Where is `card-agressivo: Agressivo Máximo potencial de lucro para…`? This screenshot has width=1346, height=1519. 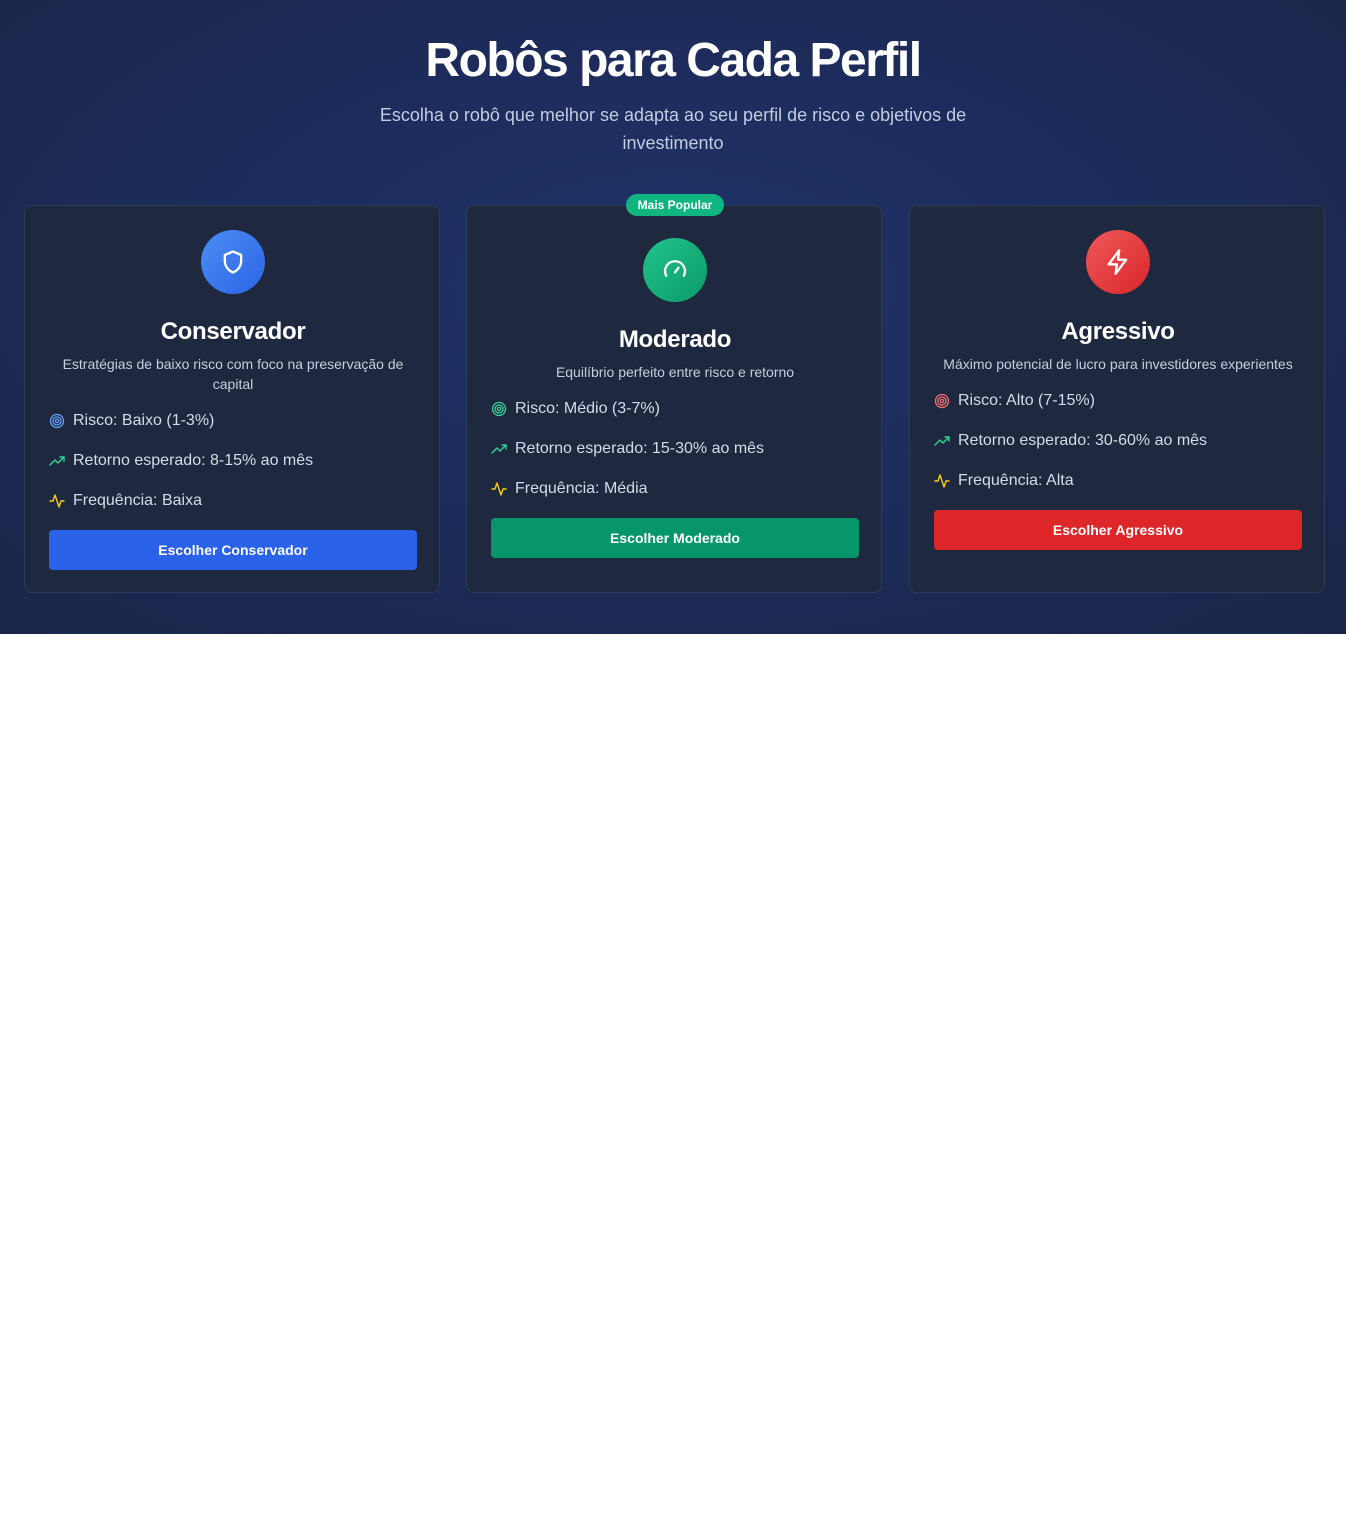
card-agressivo: Agressivo Máximo potencial de lucro para… is located at coordinates (1117, 399).